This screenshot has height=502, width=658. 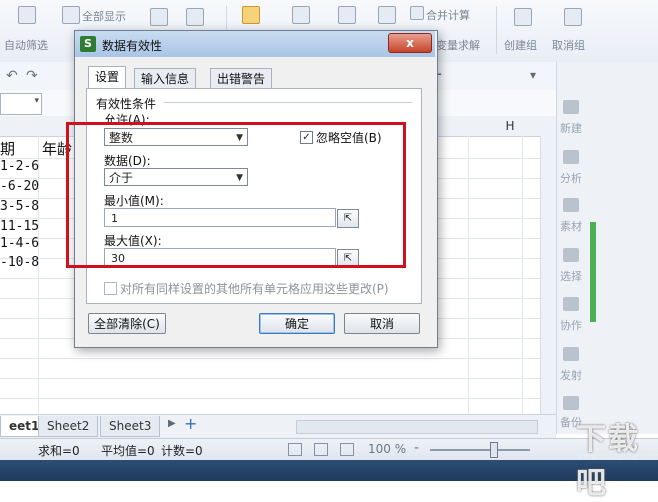 I want to click on table-cell: 1-4-6, so click(x=19, y=243).